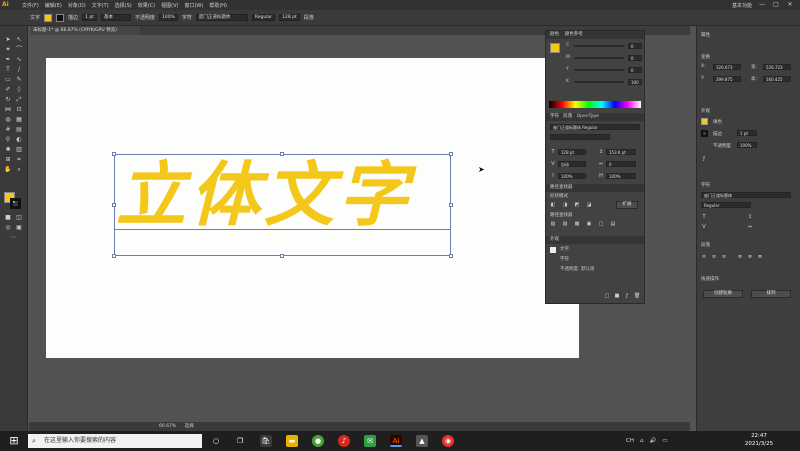 This screenshot has height=451, width=800. What do you see at coordinates (282, 205) in the screenshot?
I see `selection-bounding-box` at bounding box center [282, 205].